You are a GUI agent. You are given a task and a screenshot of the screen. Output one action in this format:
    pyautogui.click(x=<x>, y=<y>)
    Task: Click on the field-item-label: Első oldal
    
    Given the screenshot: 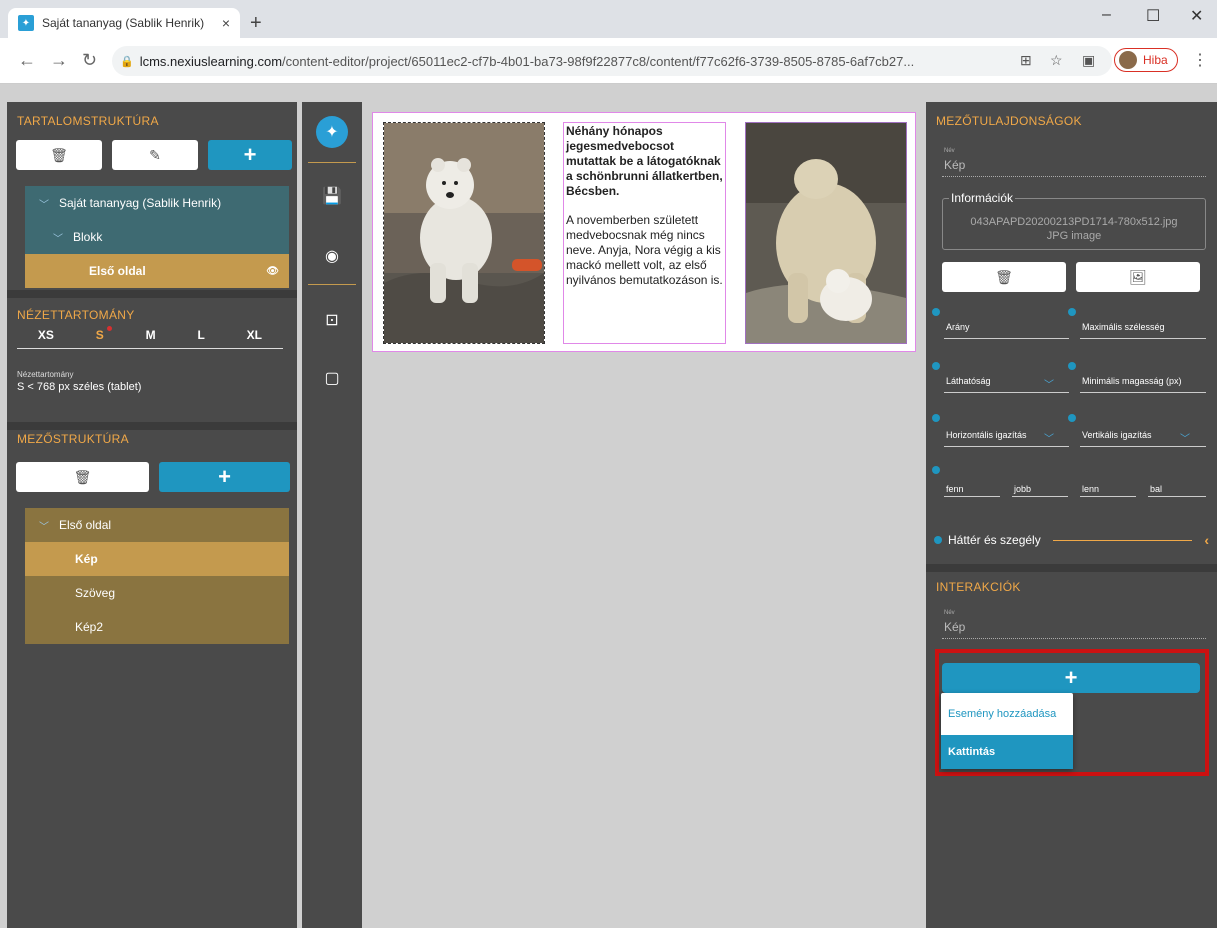 What is the action you would take?
    pyautogui.click(x=85, y=525)
    